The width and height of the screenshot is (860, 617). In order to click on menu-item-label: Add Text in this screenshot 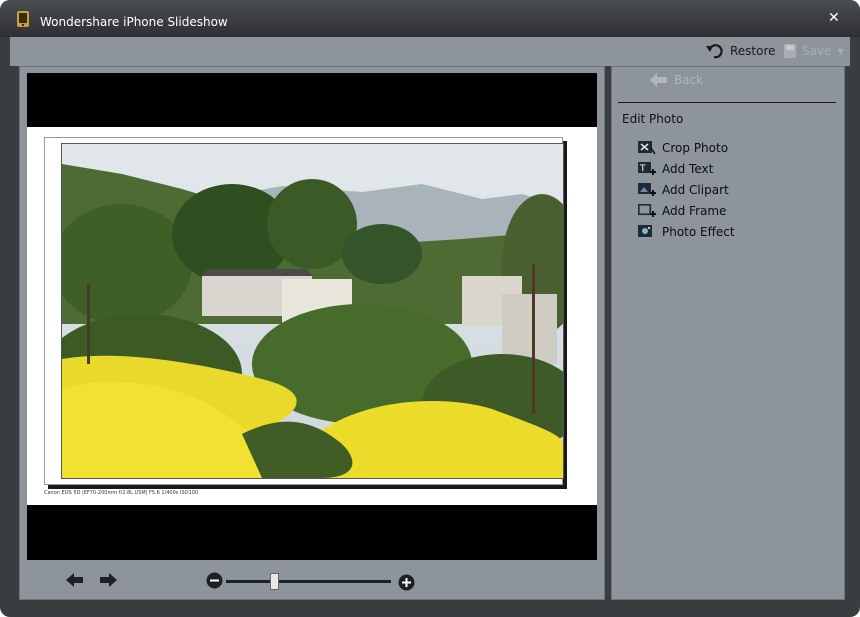, I will do `click(688, 168)`.